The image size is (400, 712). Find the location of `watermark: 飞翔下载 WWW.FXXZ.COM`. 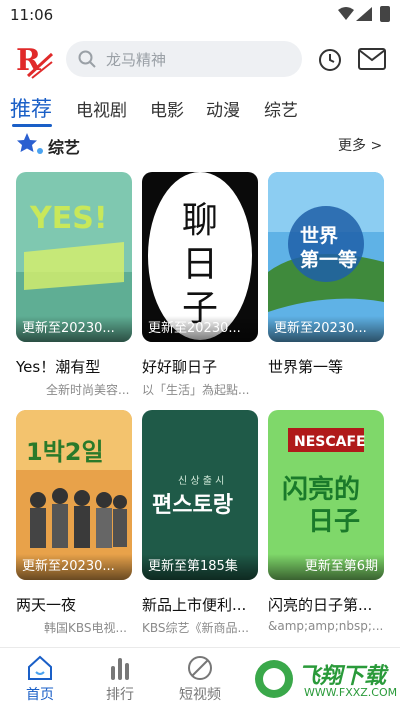

watermark: 飞翔下载 WWW.FXXZ.COM is located at coordinates (323, 679).